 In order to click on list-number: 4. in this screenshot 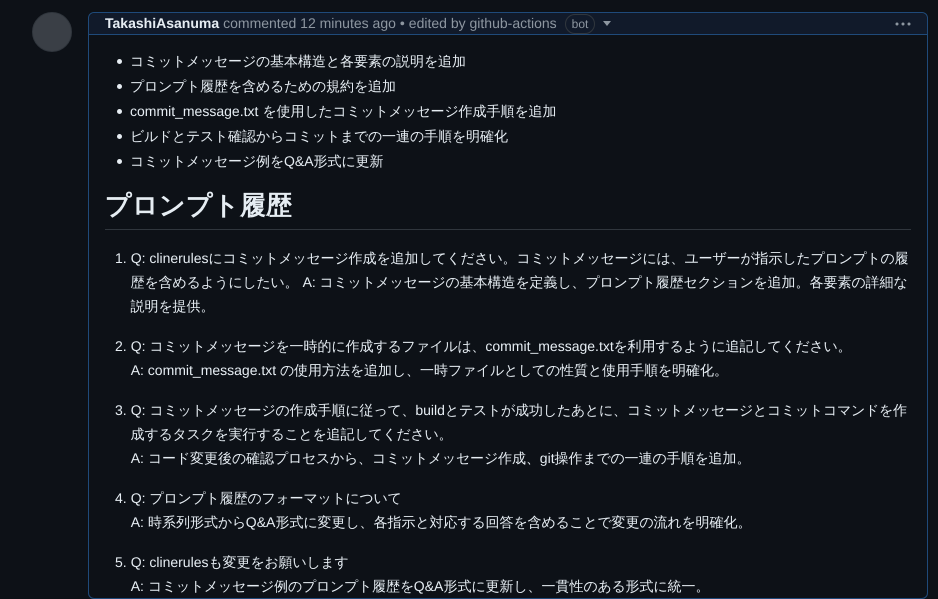, I will do `click(121, 498)`.